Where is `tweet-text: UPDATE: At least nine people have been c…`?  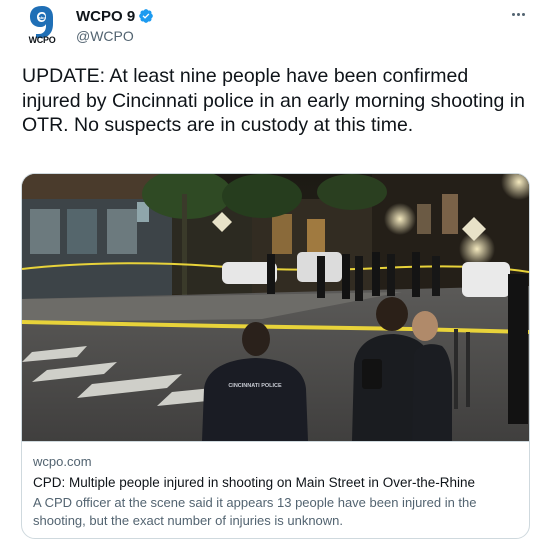 tweet-text: UPDATE: At least nine people have been c… is located at coordinates (273, 100).